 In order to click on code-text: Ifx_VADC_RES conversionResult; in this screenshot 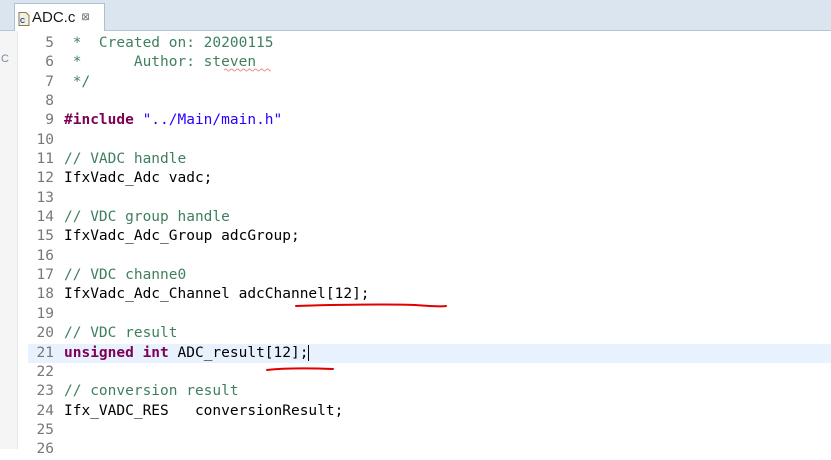, I will do `click(198, 411)`.